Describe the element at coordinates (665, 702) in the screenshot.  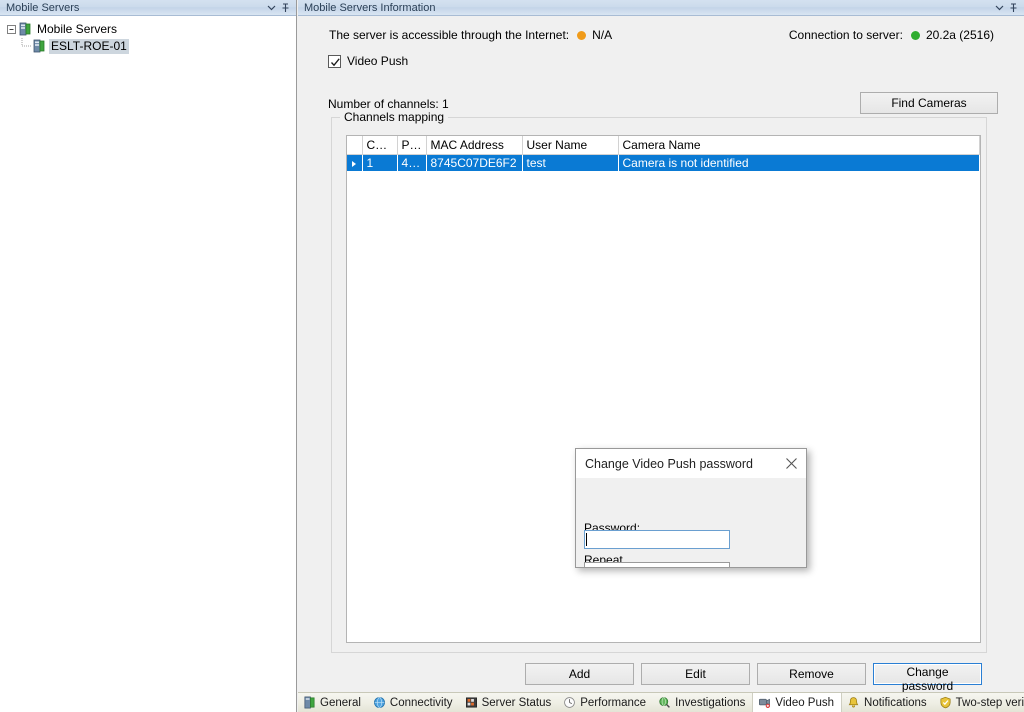
I see `magnify-globe-icon` at that location.